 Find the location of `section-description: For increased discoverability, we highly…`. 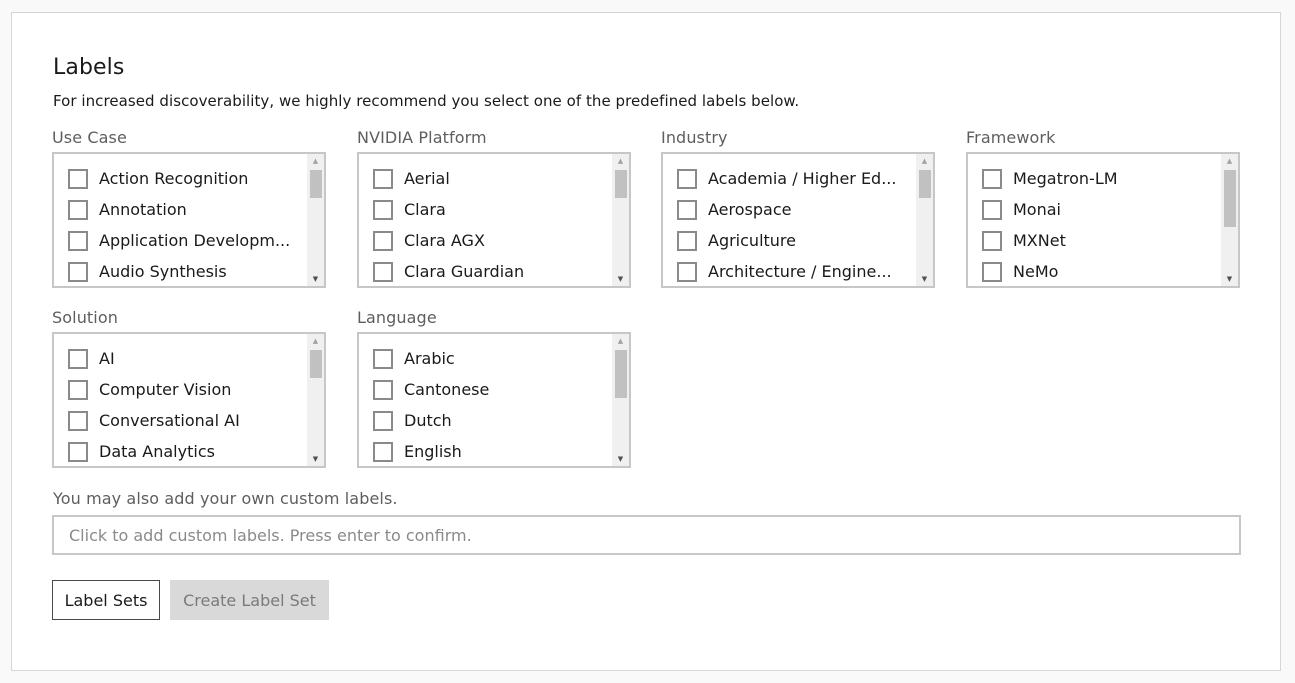

section-description: For increased discoverability, we highly… is located at coordinates (426, 101).